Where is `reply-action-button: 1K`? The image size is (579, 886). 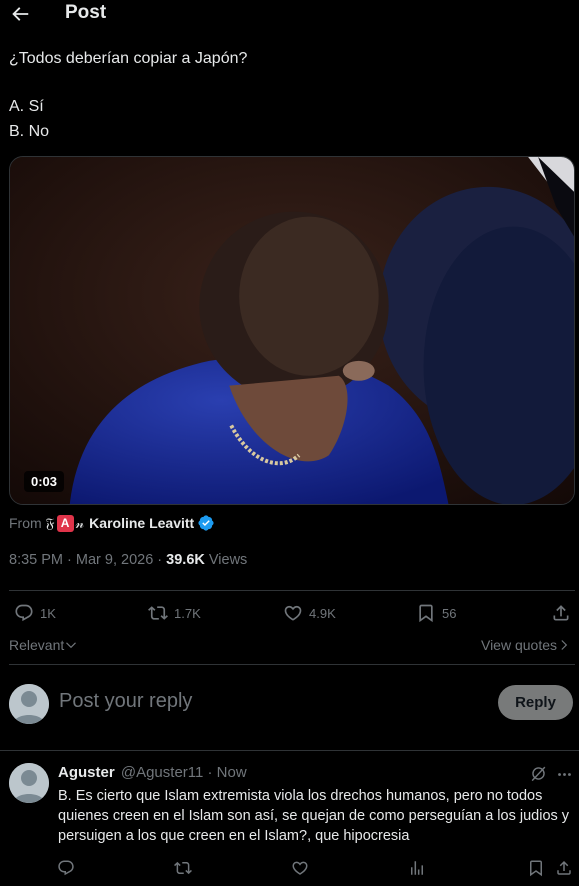 reply-action-button: 1K is located at coordinates (35, 613).